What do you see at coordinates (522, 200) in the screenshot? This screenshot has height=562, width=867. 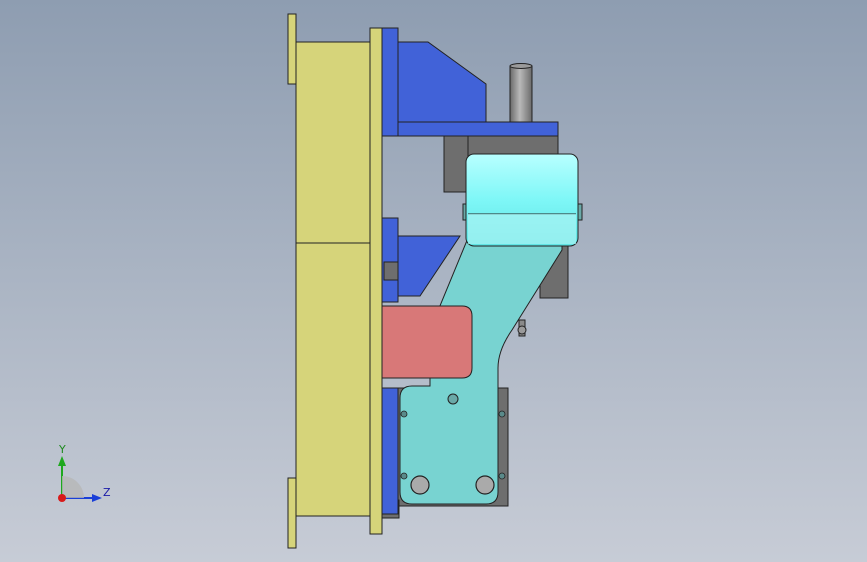 I see `roller` at bounding box center [522, 200].